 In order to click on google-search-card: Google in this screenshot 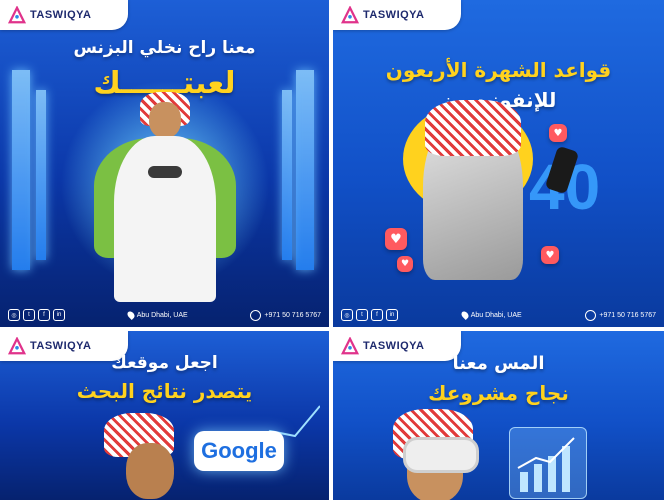, I will do `click(239, 451)`.